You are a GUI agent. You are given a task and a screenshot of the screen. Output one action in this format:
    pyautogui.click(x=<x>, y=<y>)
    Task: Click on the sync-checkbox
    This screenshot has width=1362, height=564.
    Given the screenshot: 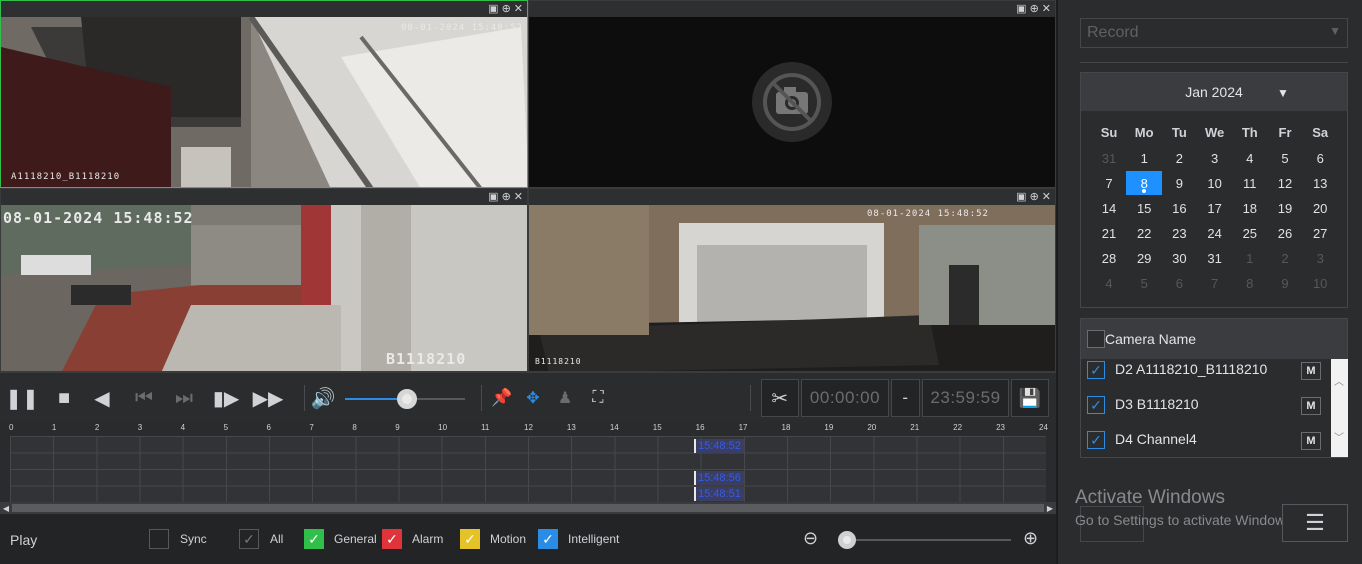 What is the action you would take?
    pyautogui.click(x=159, y=539)
    